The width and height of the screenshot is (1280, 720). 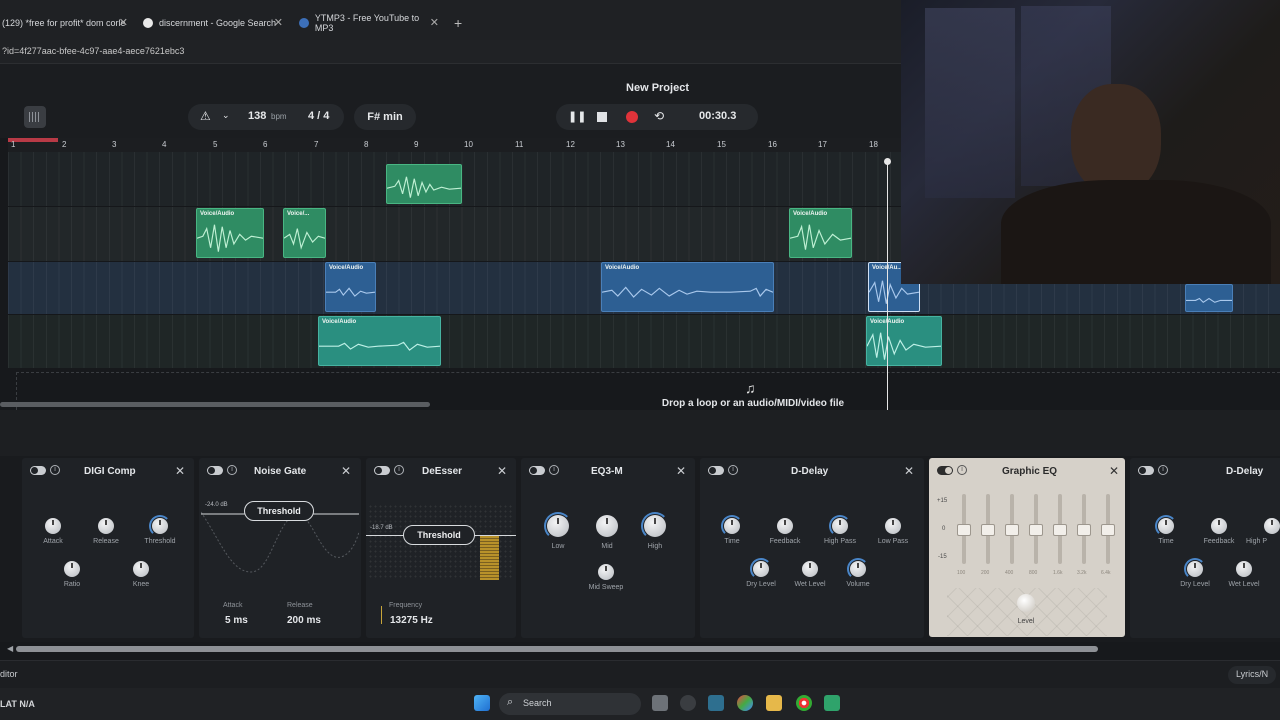 What do you see at coordinates (887, 284) in the screenshot?
I see `playhead` at bounding box center [887, 284].